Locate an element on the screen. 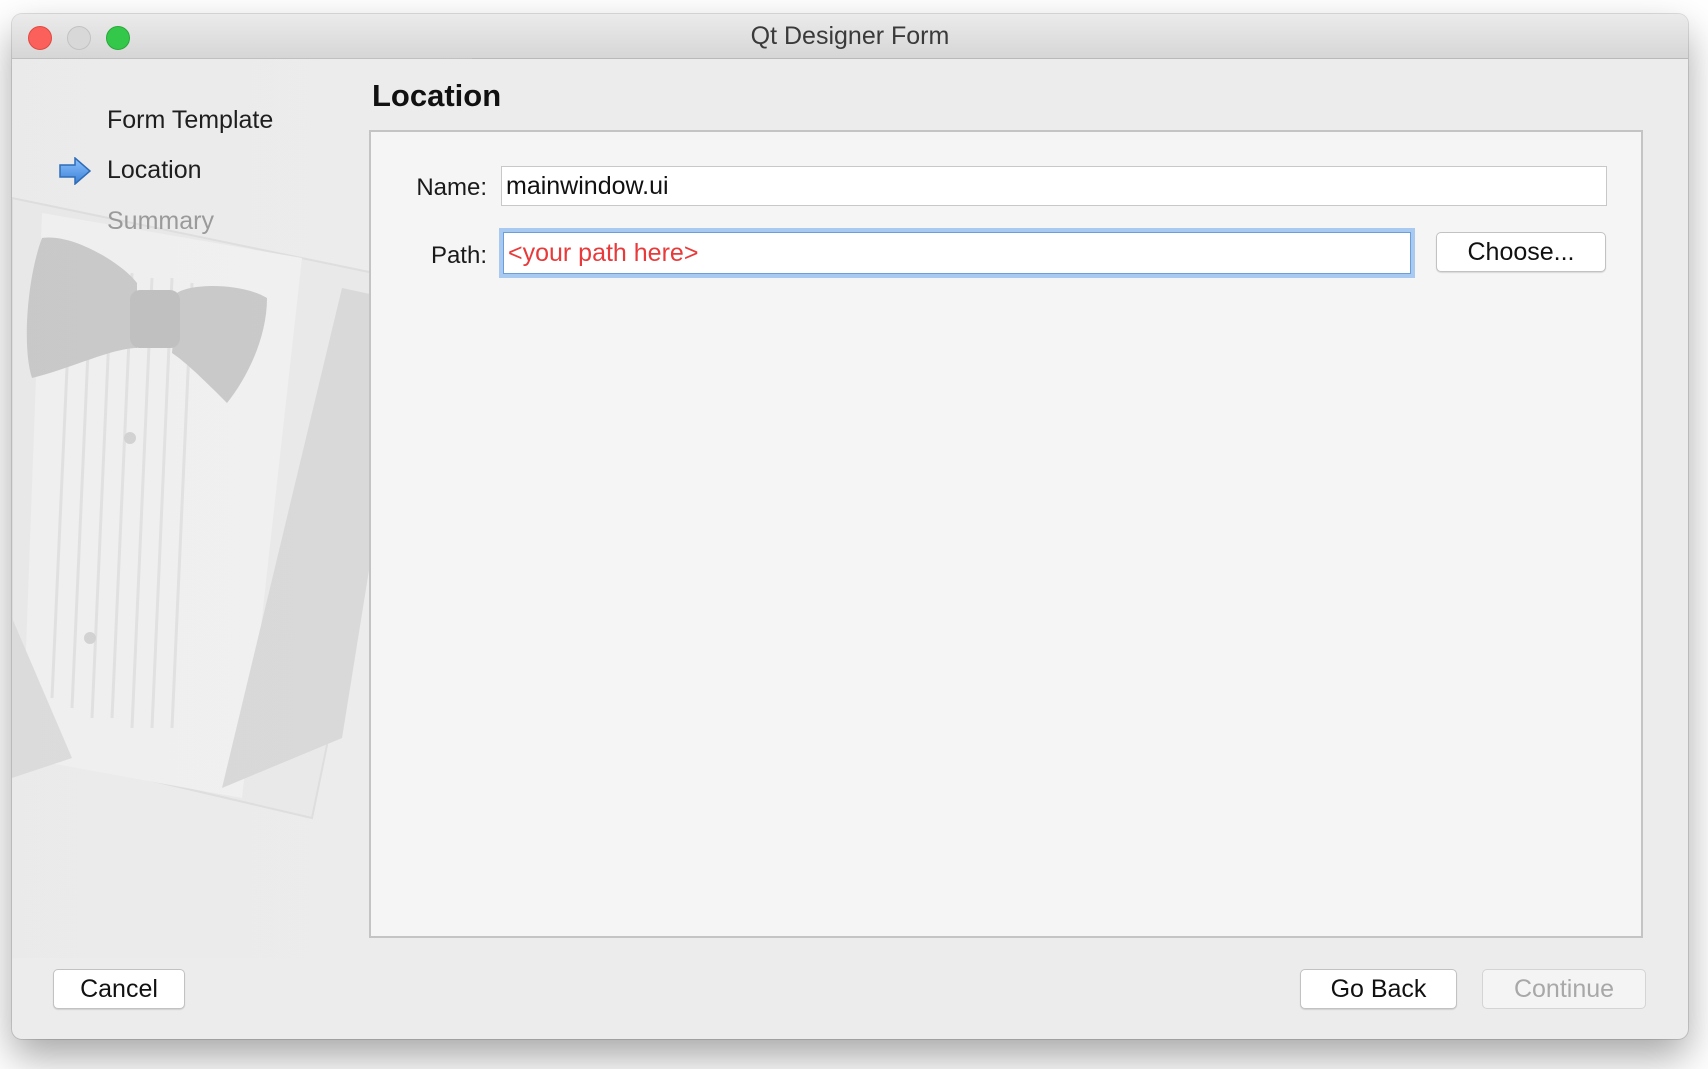  page-title: Location is located at coordinates (437, 95).